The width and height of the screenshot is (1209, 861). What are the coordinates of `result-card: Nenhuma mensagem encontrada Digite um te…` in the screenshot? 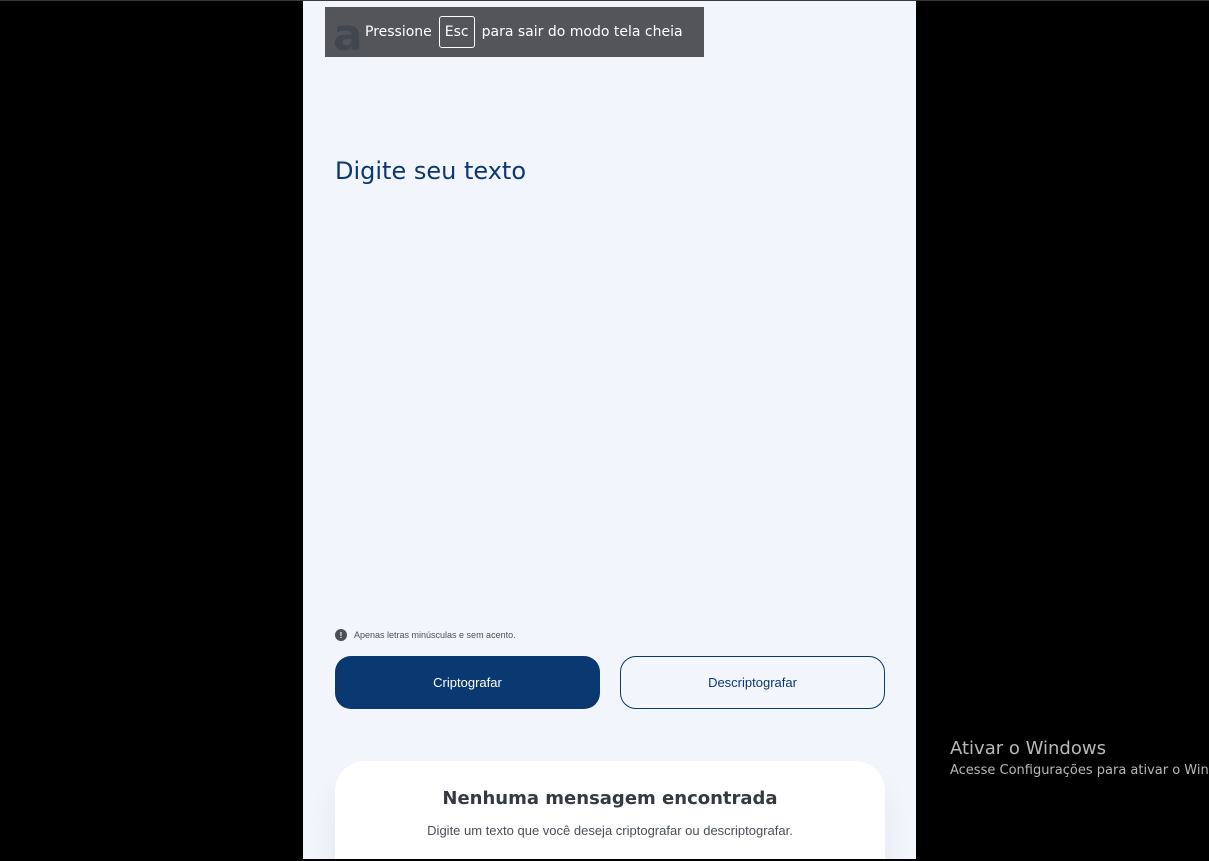 It's located at (610, 810).